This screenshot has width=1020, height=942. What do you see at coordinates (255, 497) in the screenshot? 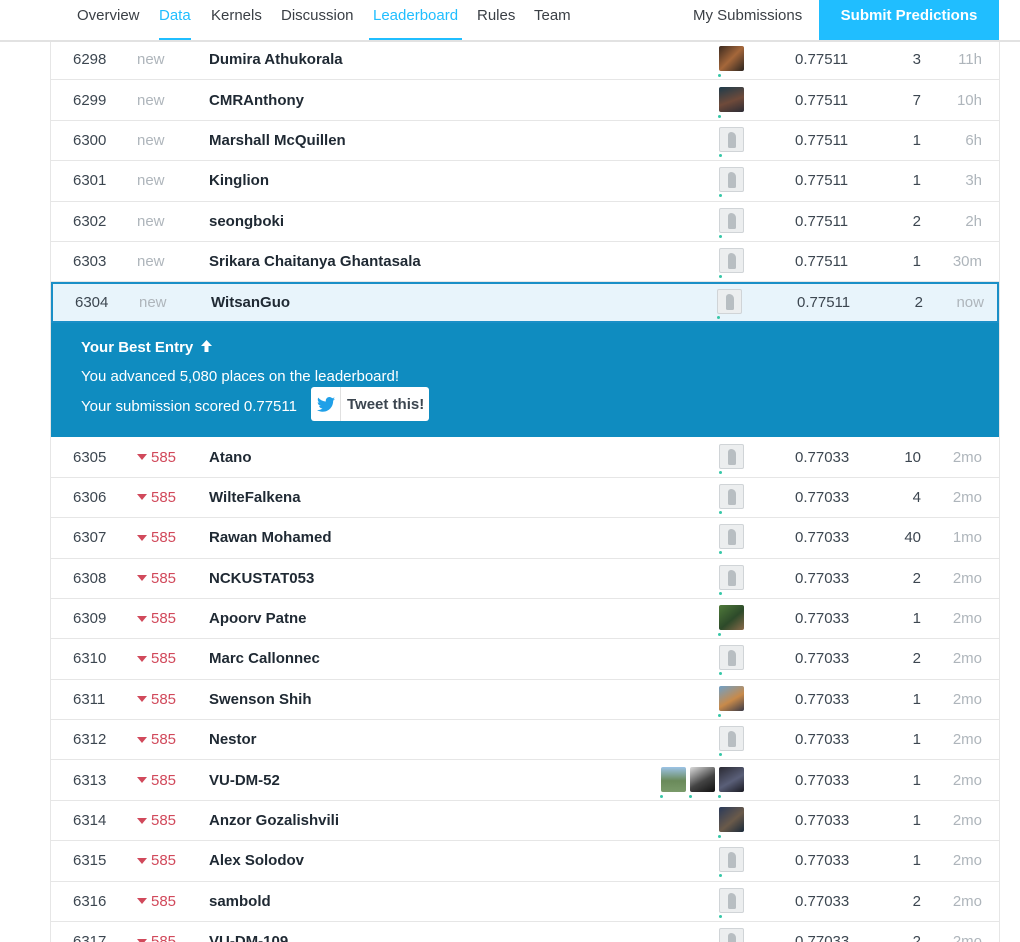
I see `team-name: WilteFalkena` at bounding box center [255, 497].